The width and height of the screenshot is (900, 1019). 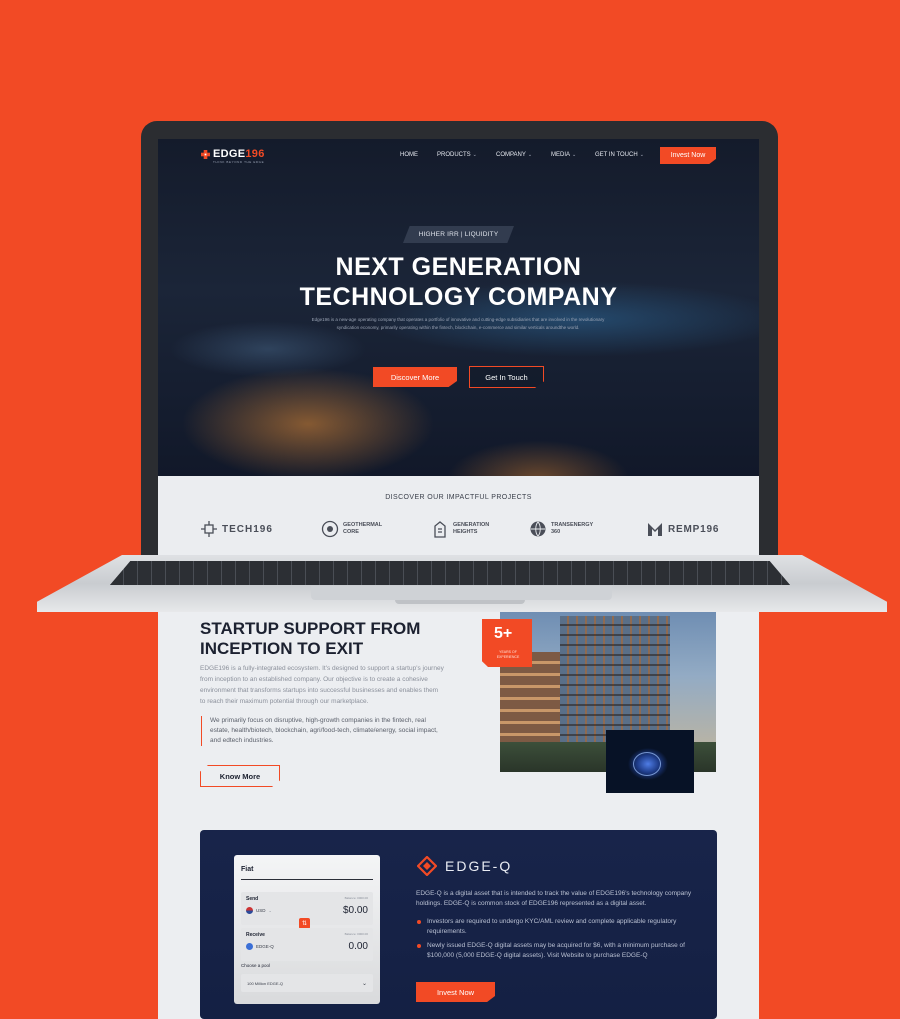 I want to click on send-amount: $0.00, so click(x=355, y=910).